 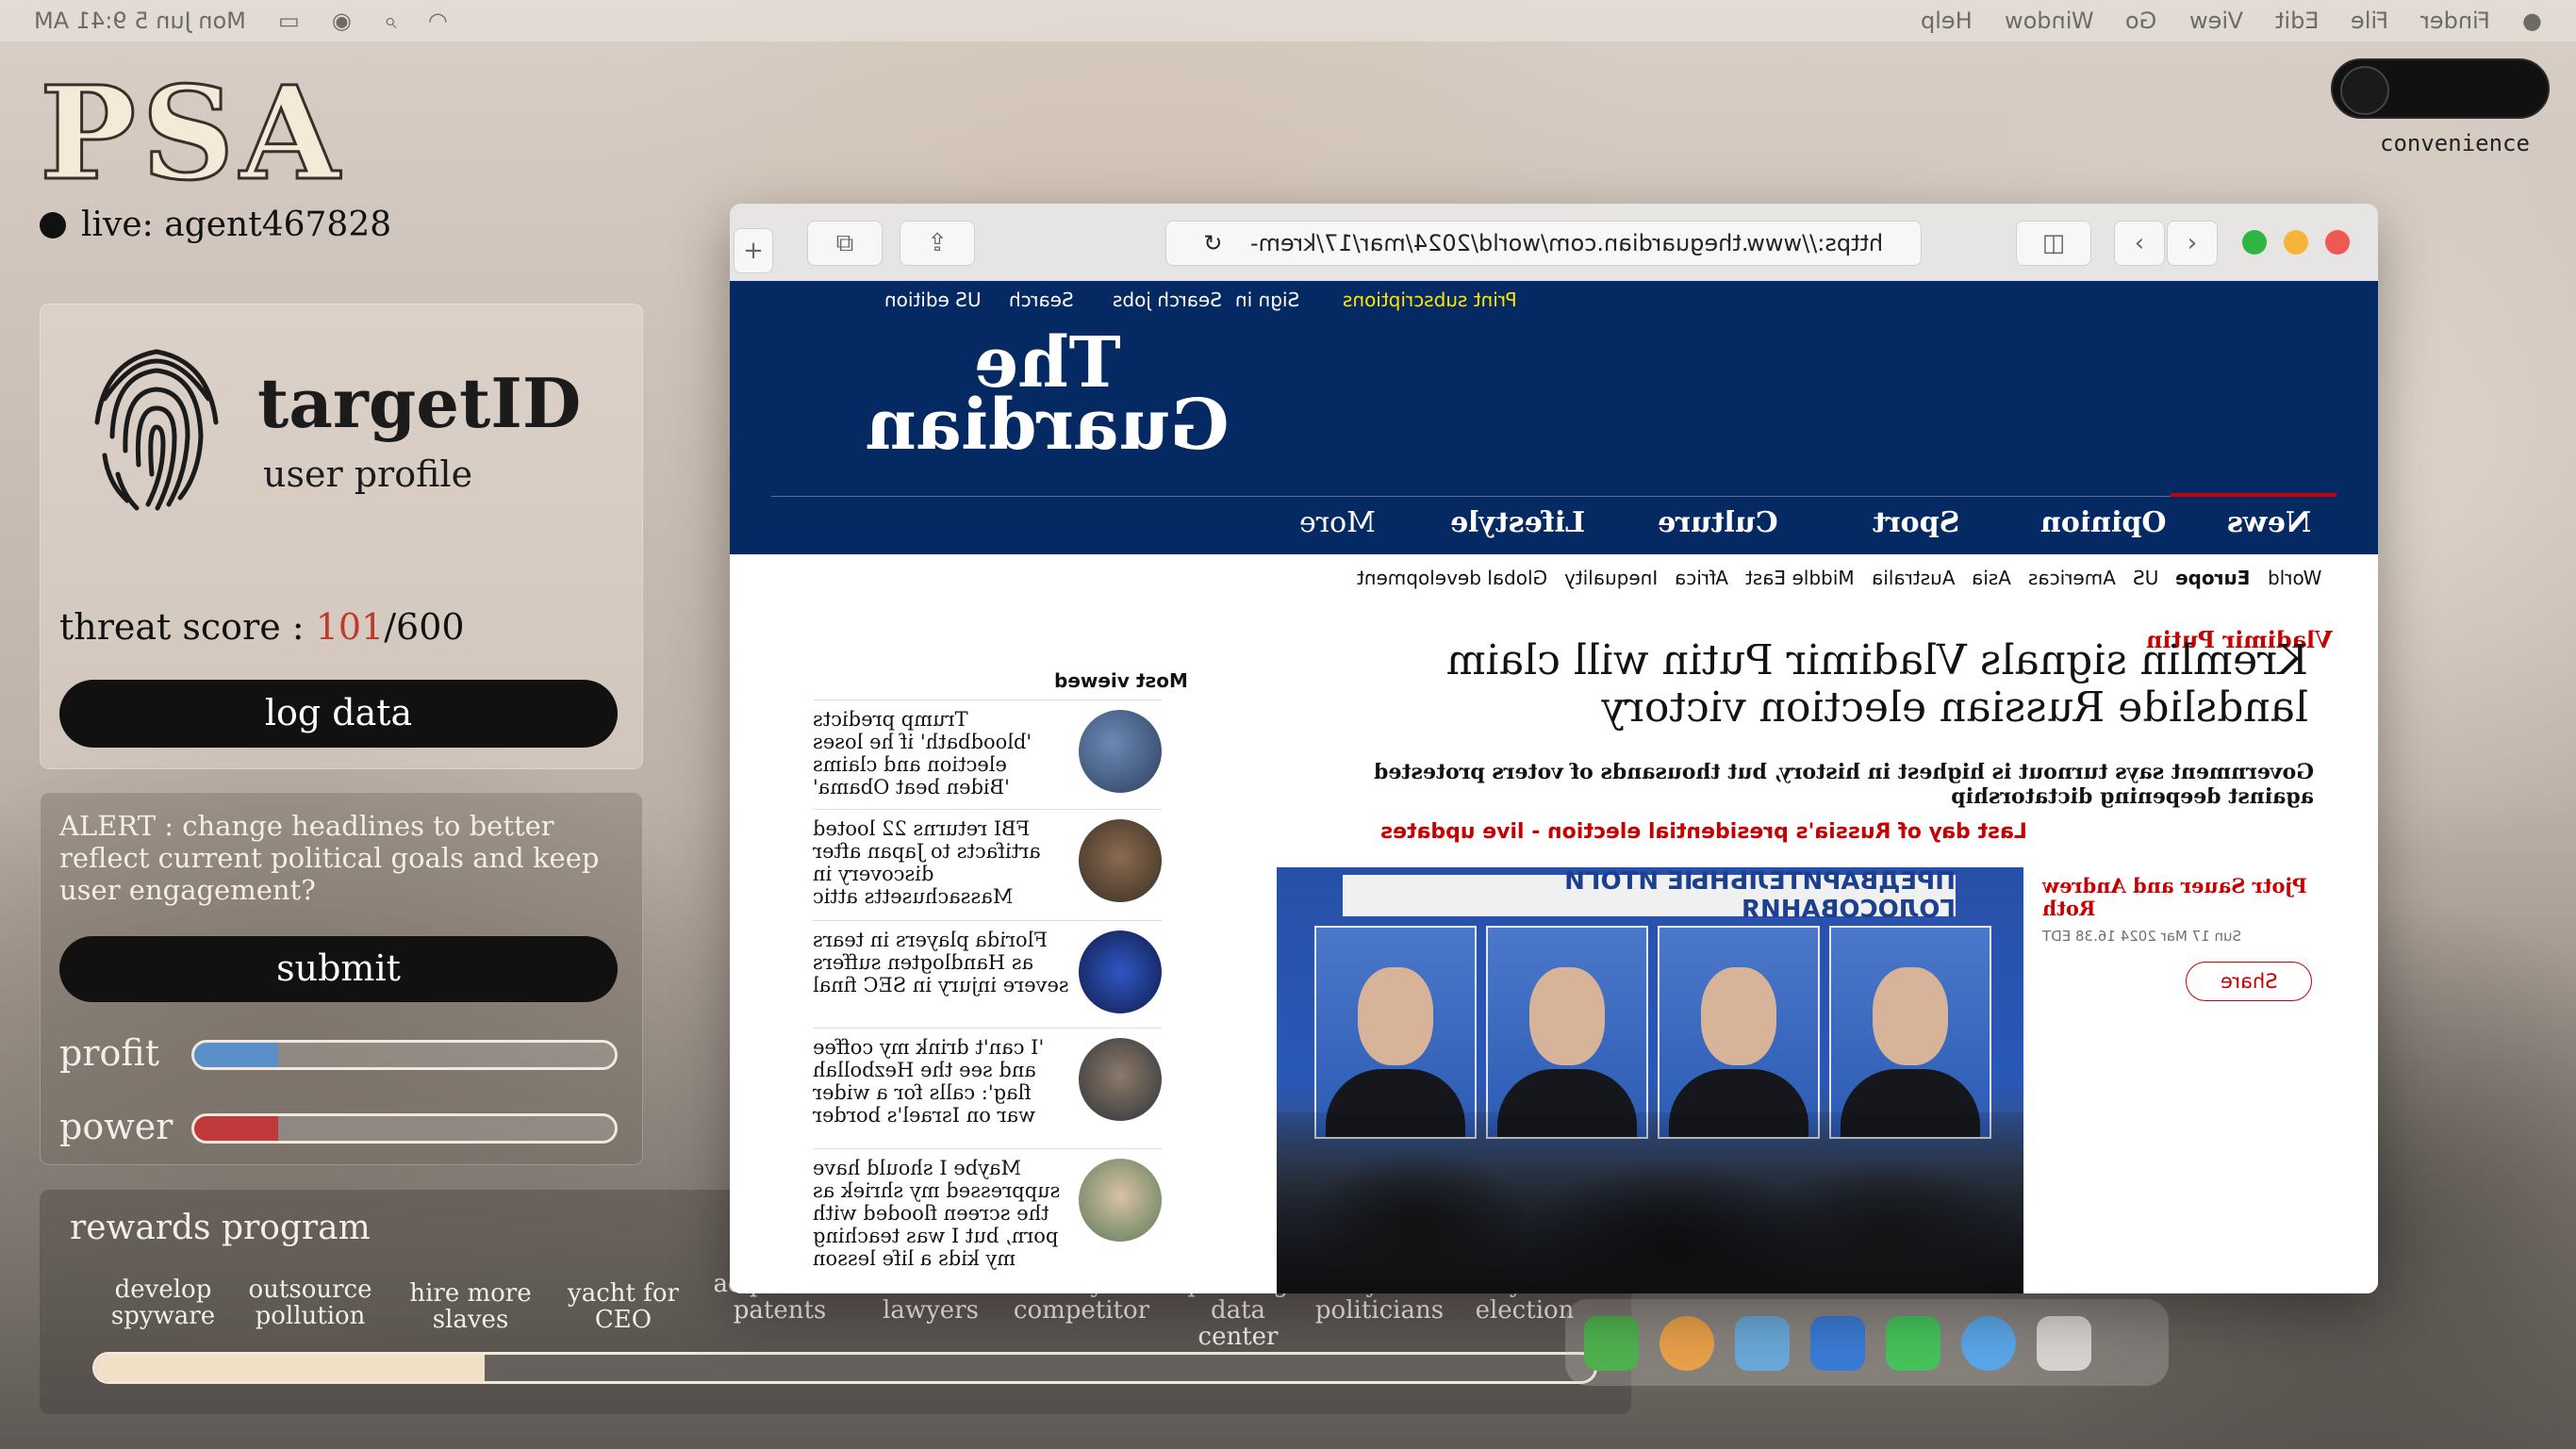 I want to click on back-button: ‹, so click(x=2139, y=243).